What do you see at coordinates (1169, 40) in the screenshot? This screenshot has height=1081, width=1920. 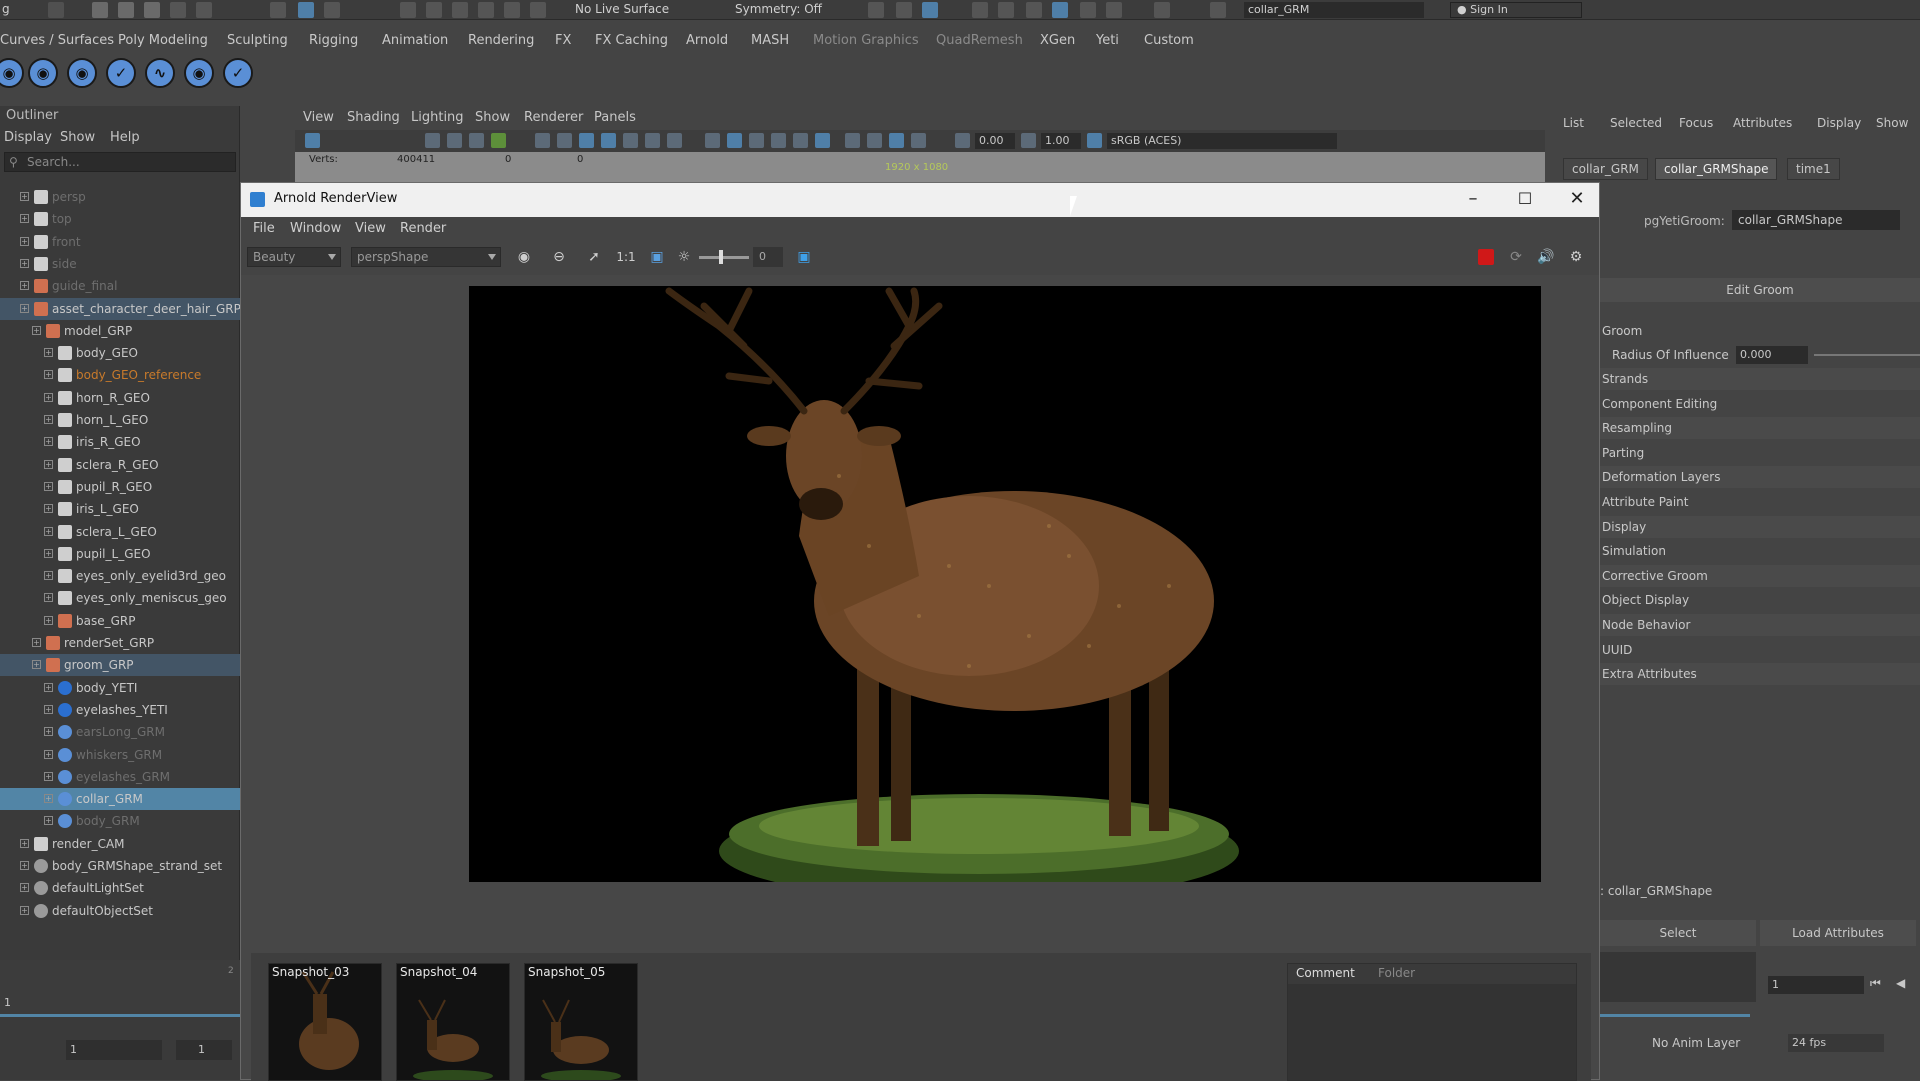 I see `shelf-tab-custom: Custom` at bounding box center [1169, 40].